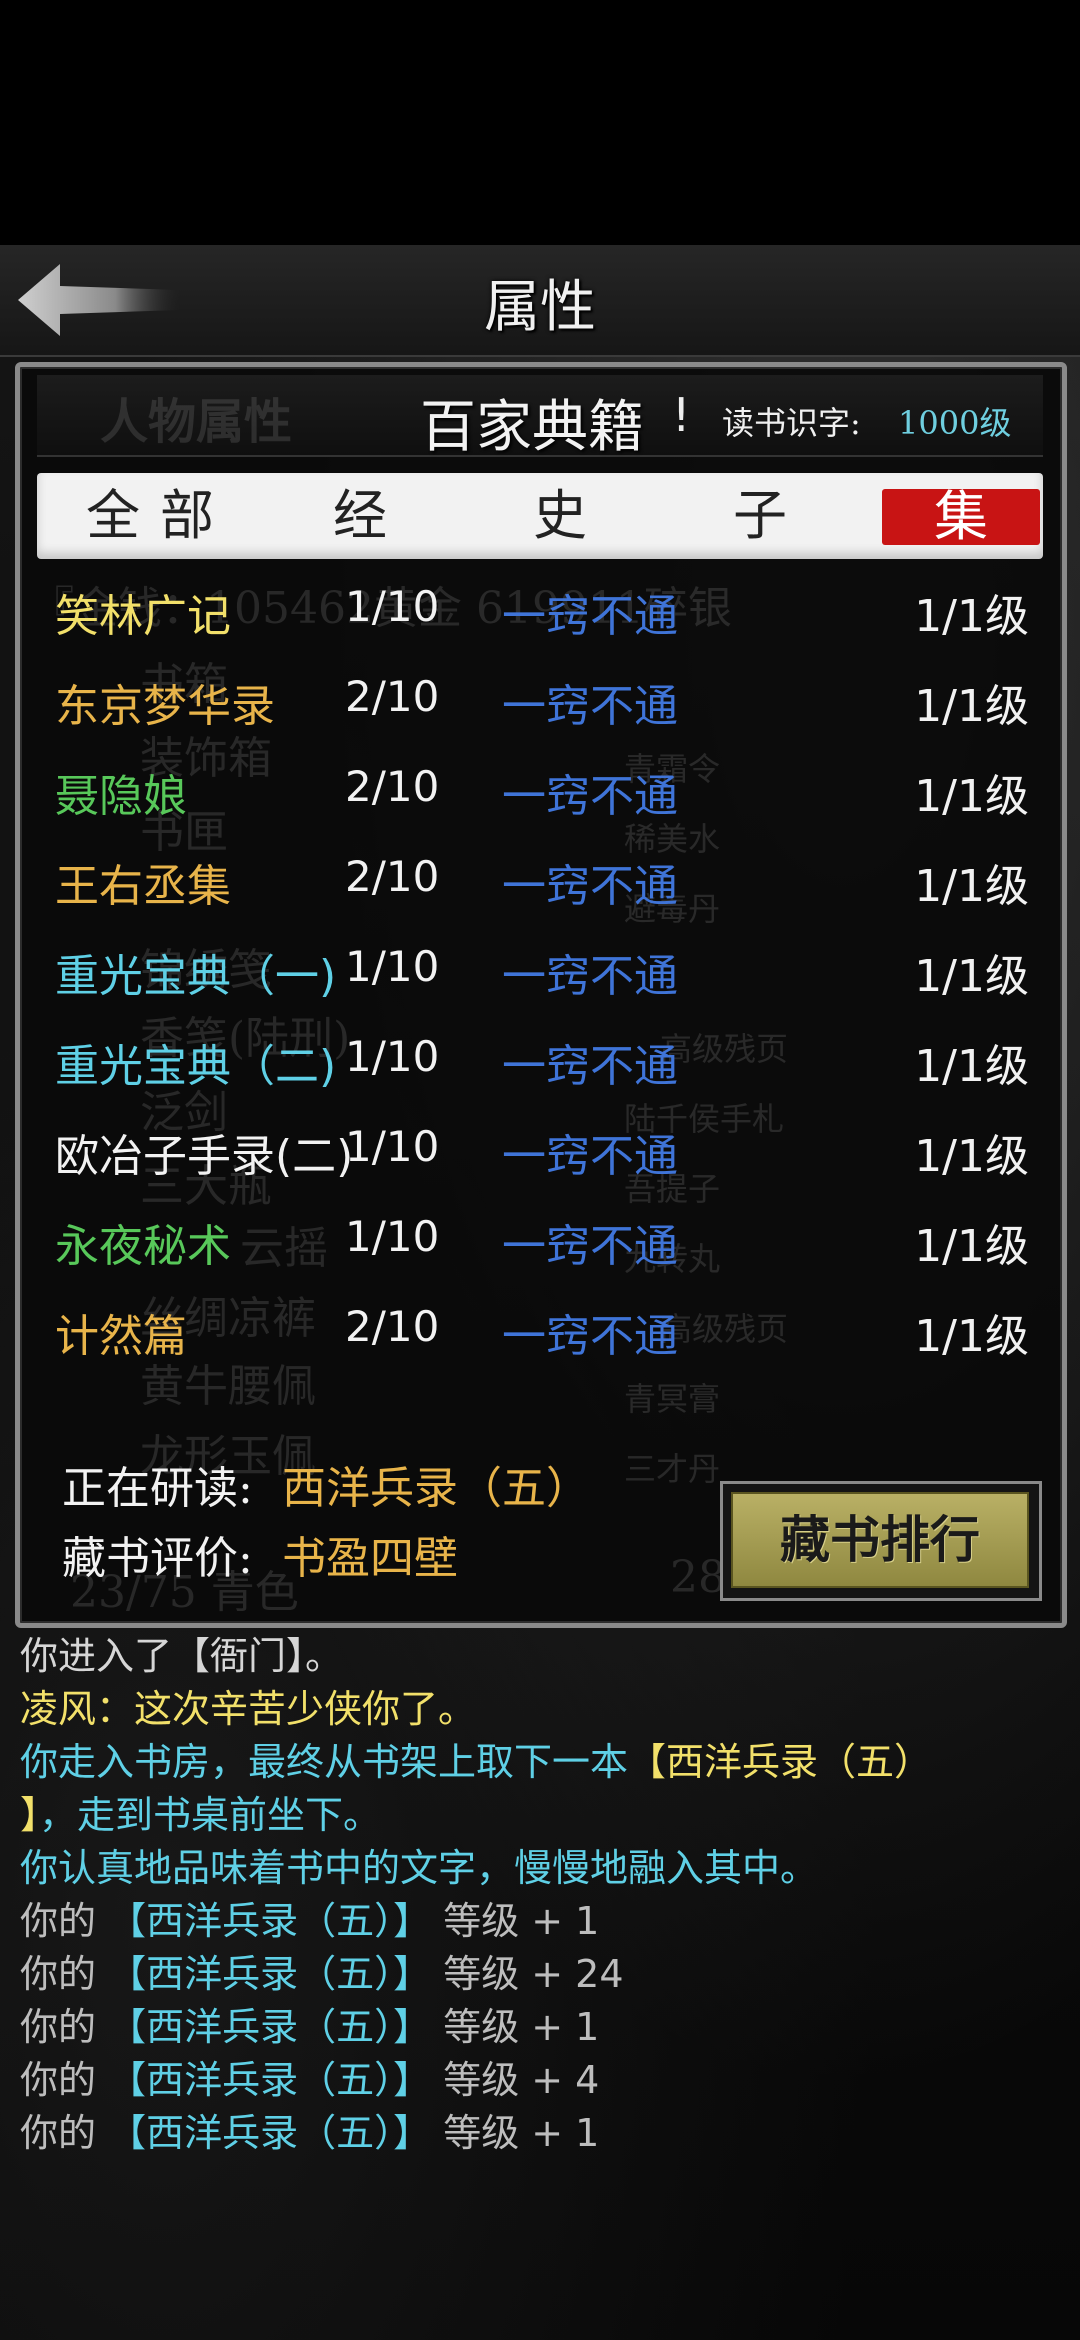 Image resolution: width=1080 pixels, height=2340 pixels. What do you see at coordinates (360, 516) in the screenshot?
I see `tab-jing: 经` at bounding box center [360, 516].